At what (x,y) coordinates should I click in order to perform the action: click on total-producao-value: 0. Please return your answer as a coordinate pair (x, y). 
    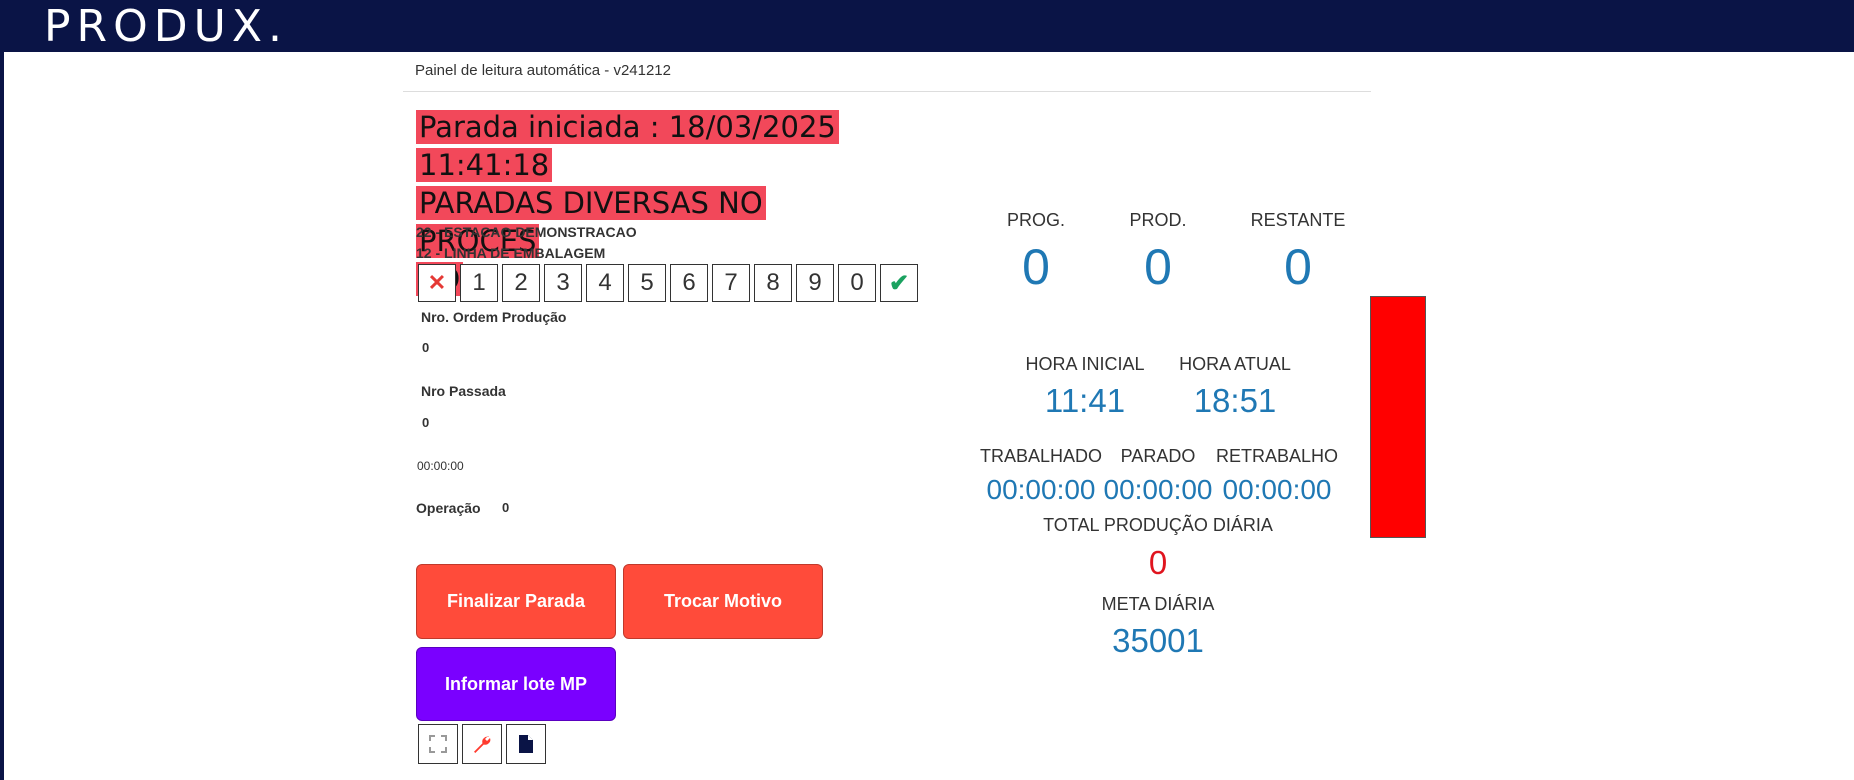
    Looking at the image, I should click on (1158, 562).